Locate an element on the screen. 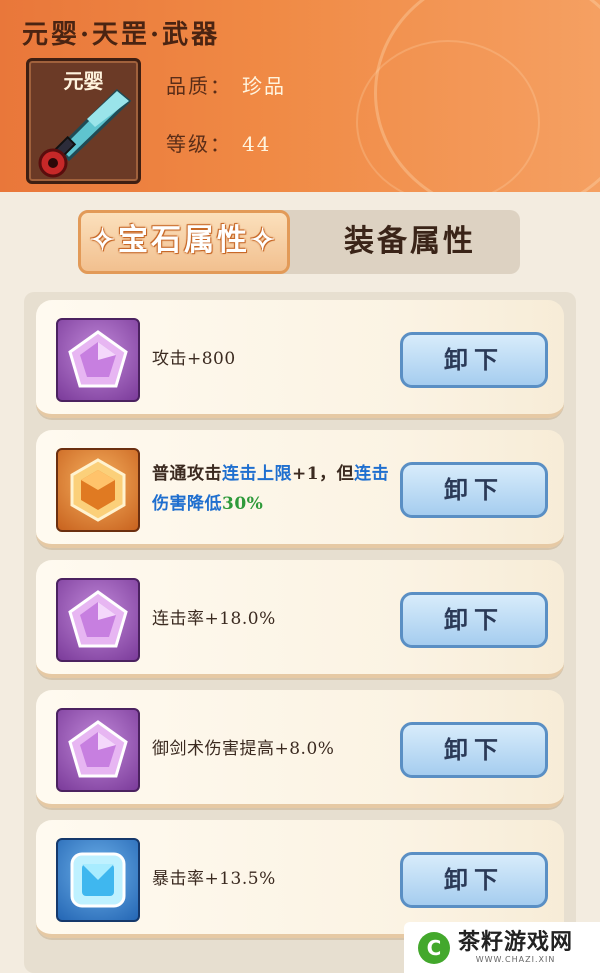  gem-row: 攻击+800 卸下 is located at coordinates (300, 359).